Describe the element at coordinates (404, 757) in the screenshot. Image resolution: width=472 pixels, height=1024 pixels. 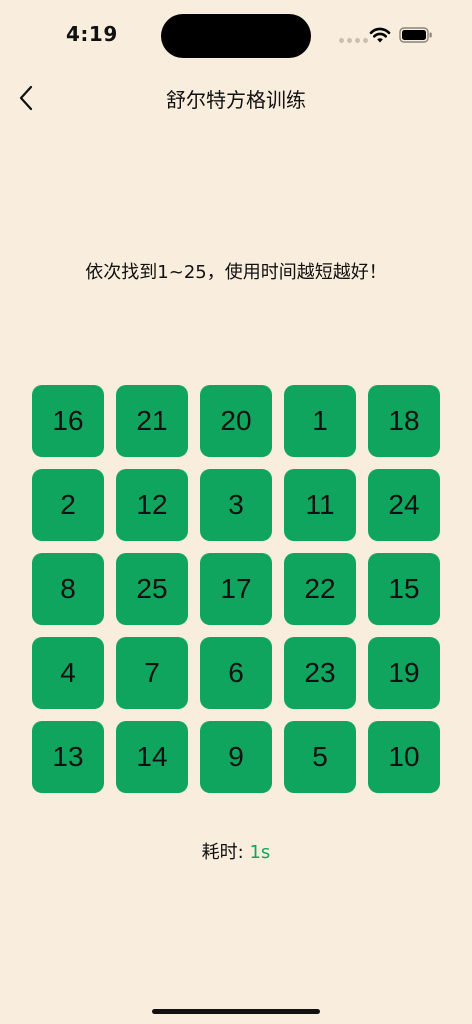
I see `grid-cell: 10` at that location.